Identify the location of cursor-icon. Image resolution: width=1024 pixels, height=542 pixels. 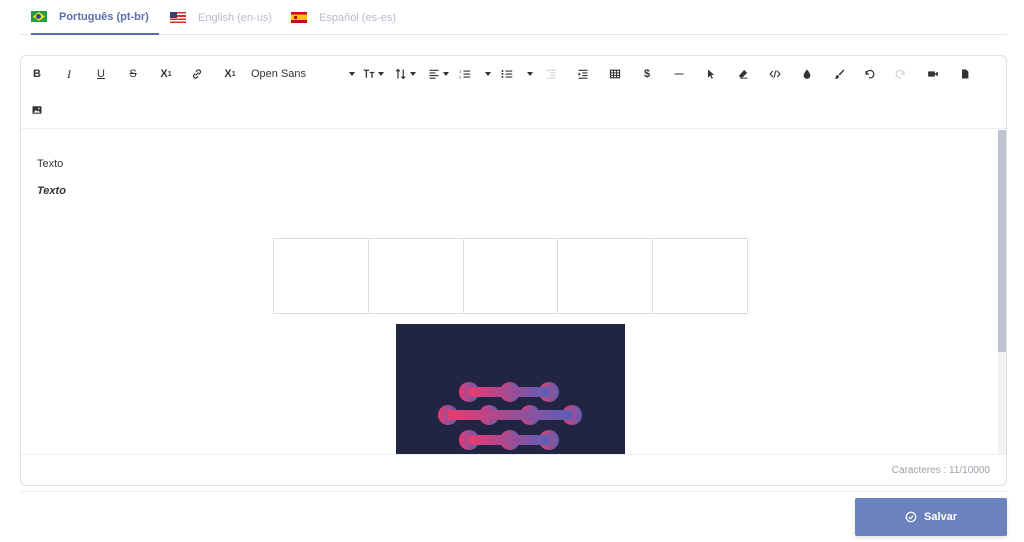
(711, 74).